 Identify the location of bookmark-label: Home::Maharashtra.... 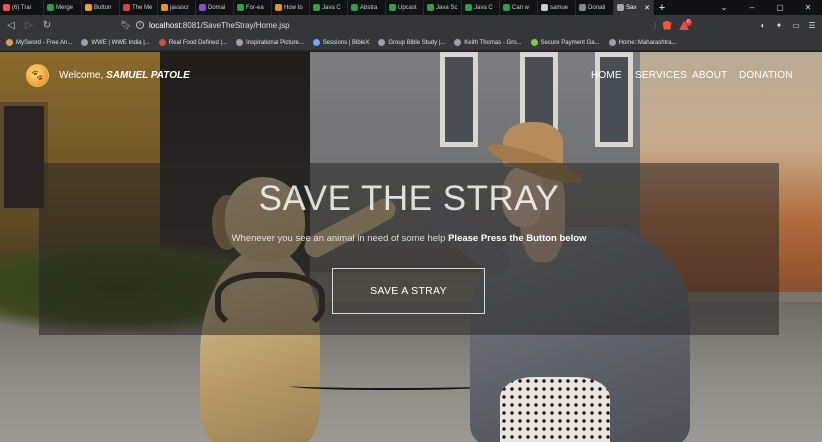
(647, 42).